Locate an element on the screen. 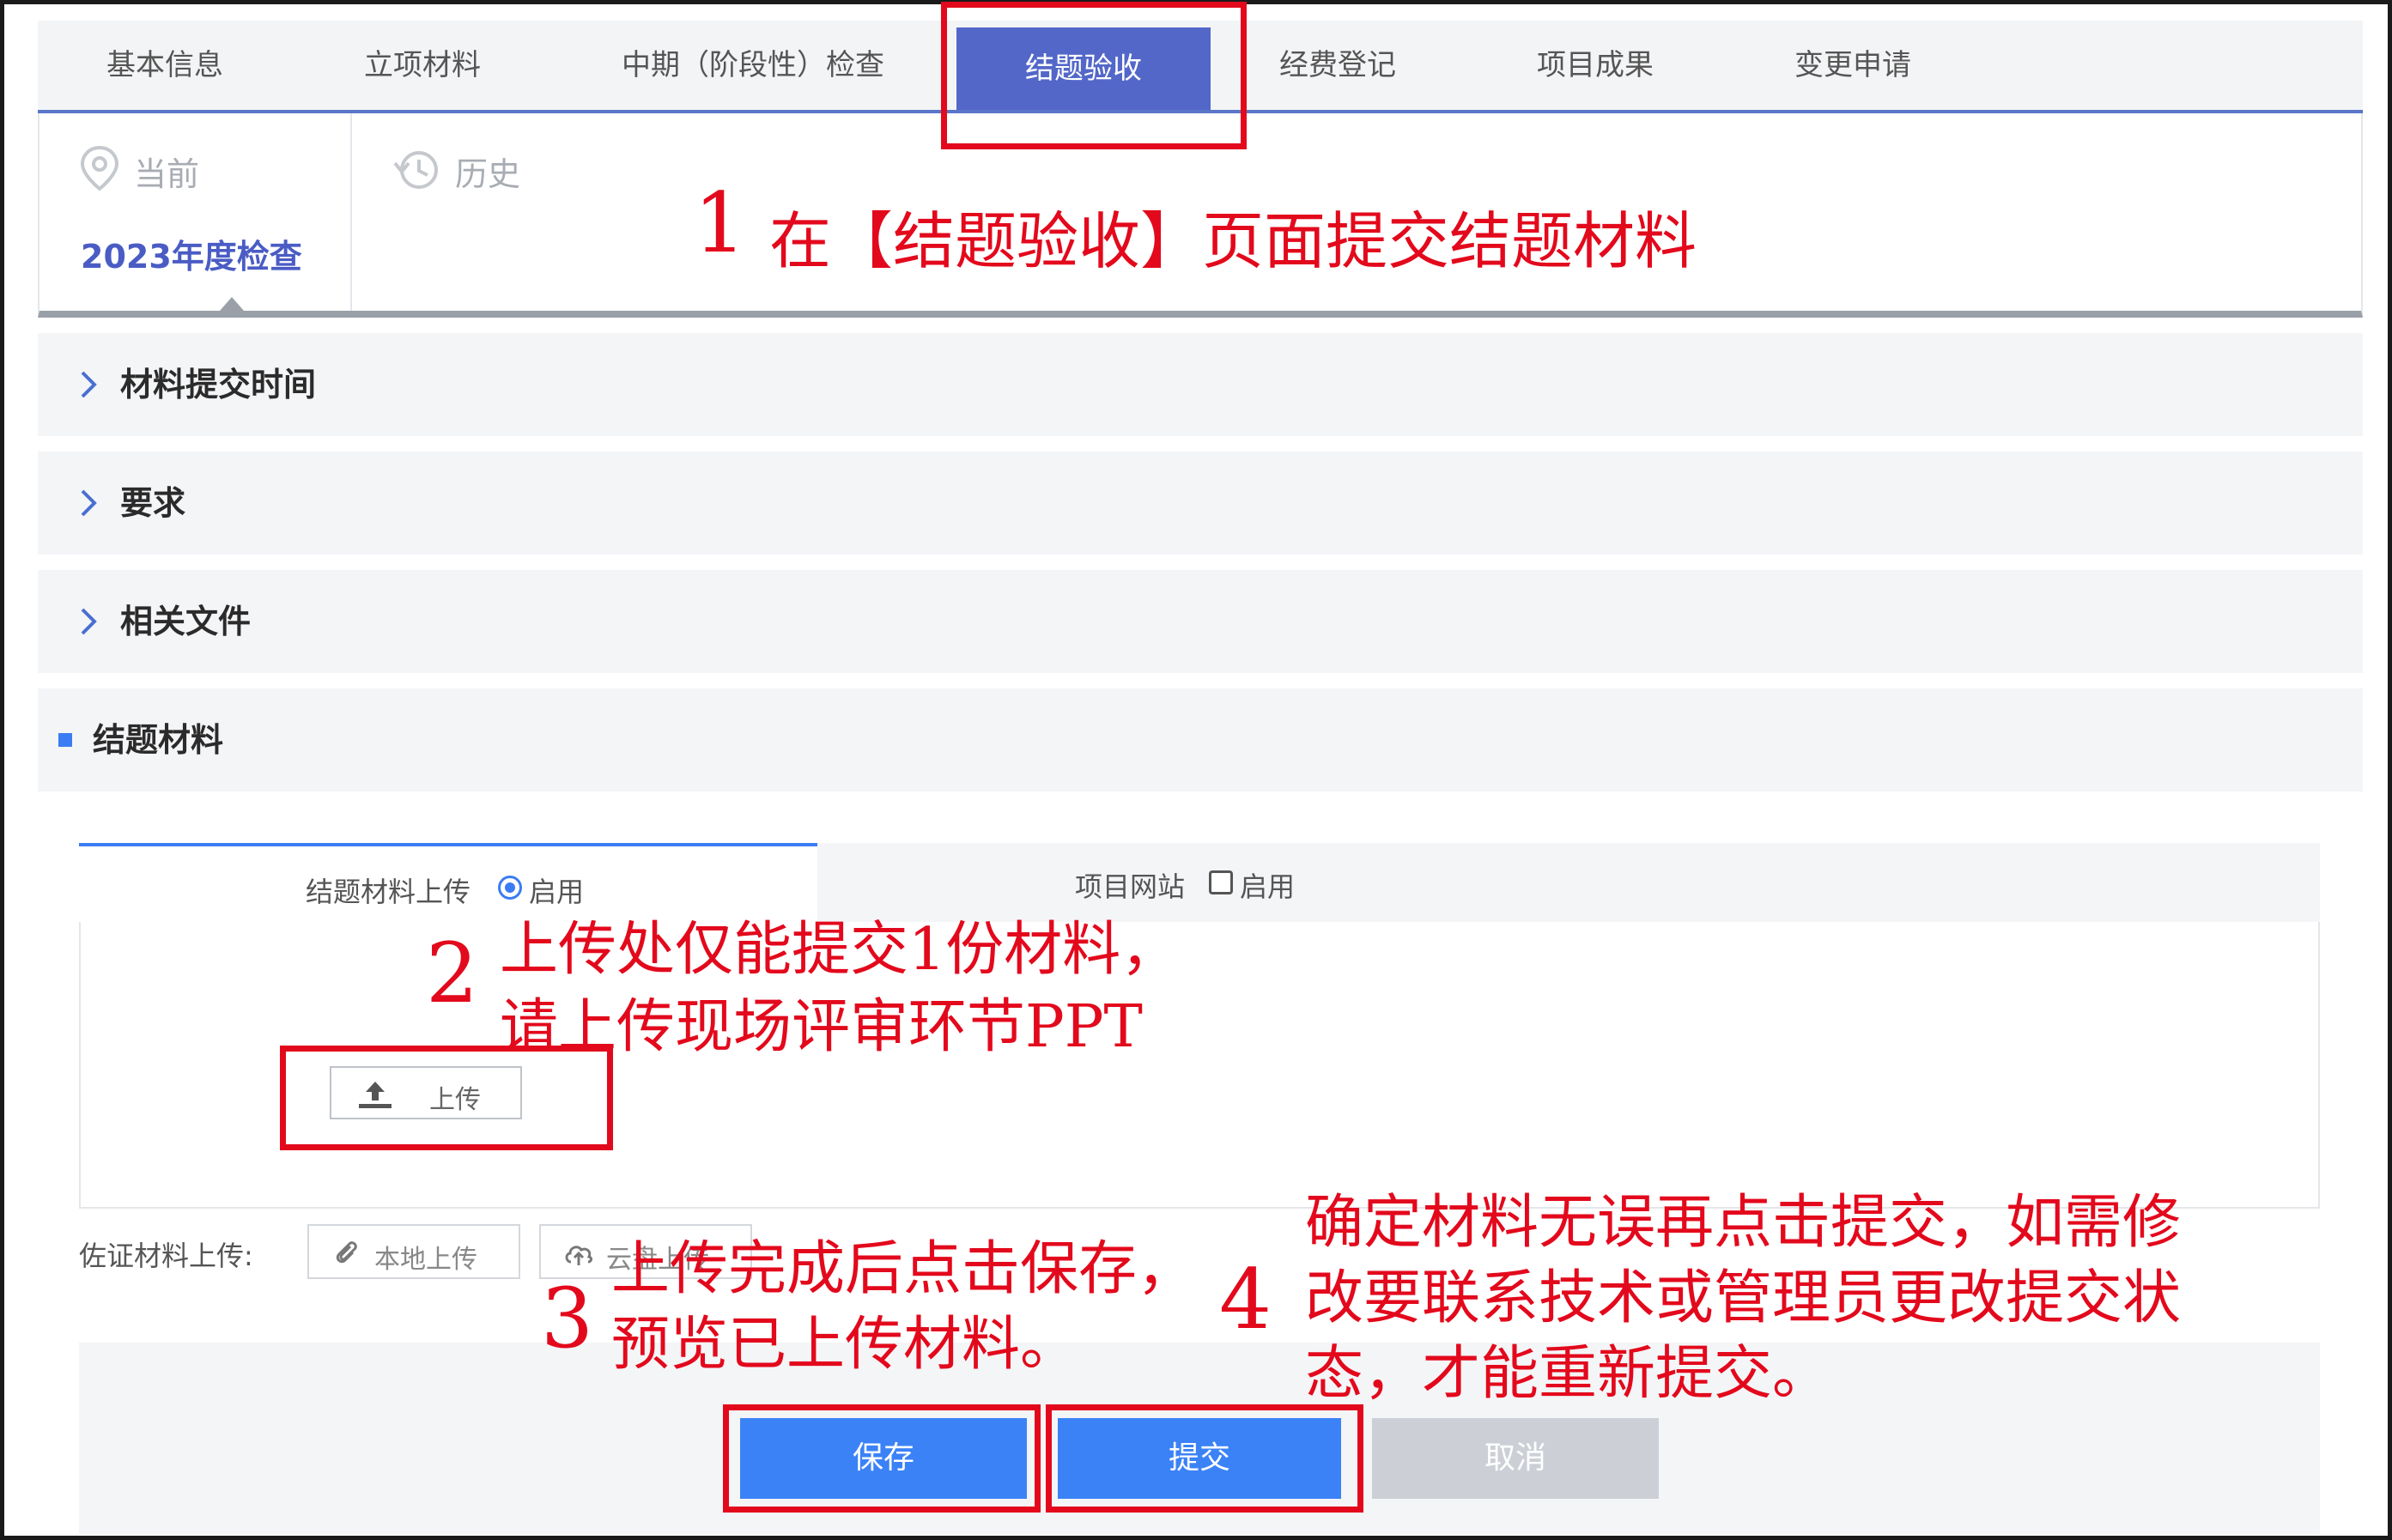 The height and width of the screenshot is (1540, 2392). section-marker is located at coordinates (65, 740).